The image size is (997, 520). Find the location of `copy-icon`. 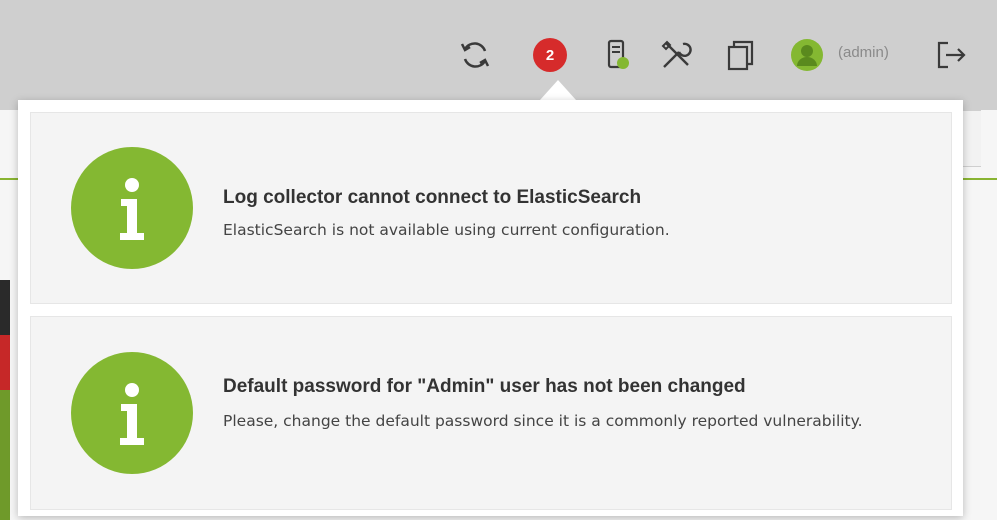

copy-icon is located at coordinates (741, 55).